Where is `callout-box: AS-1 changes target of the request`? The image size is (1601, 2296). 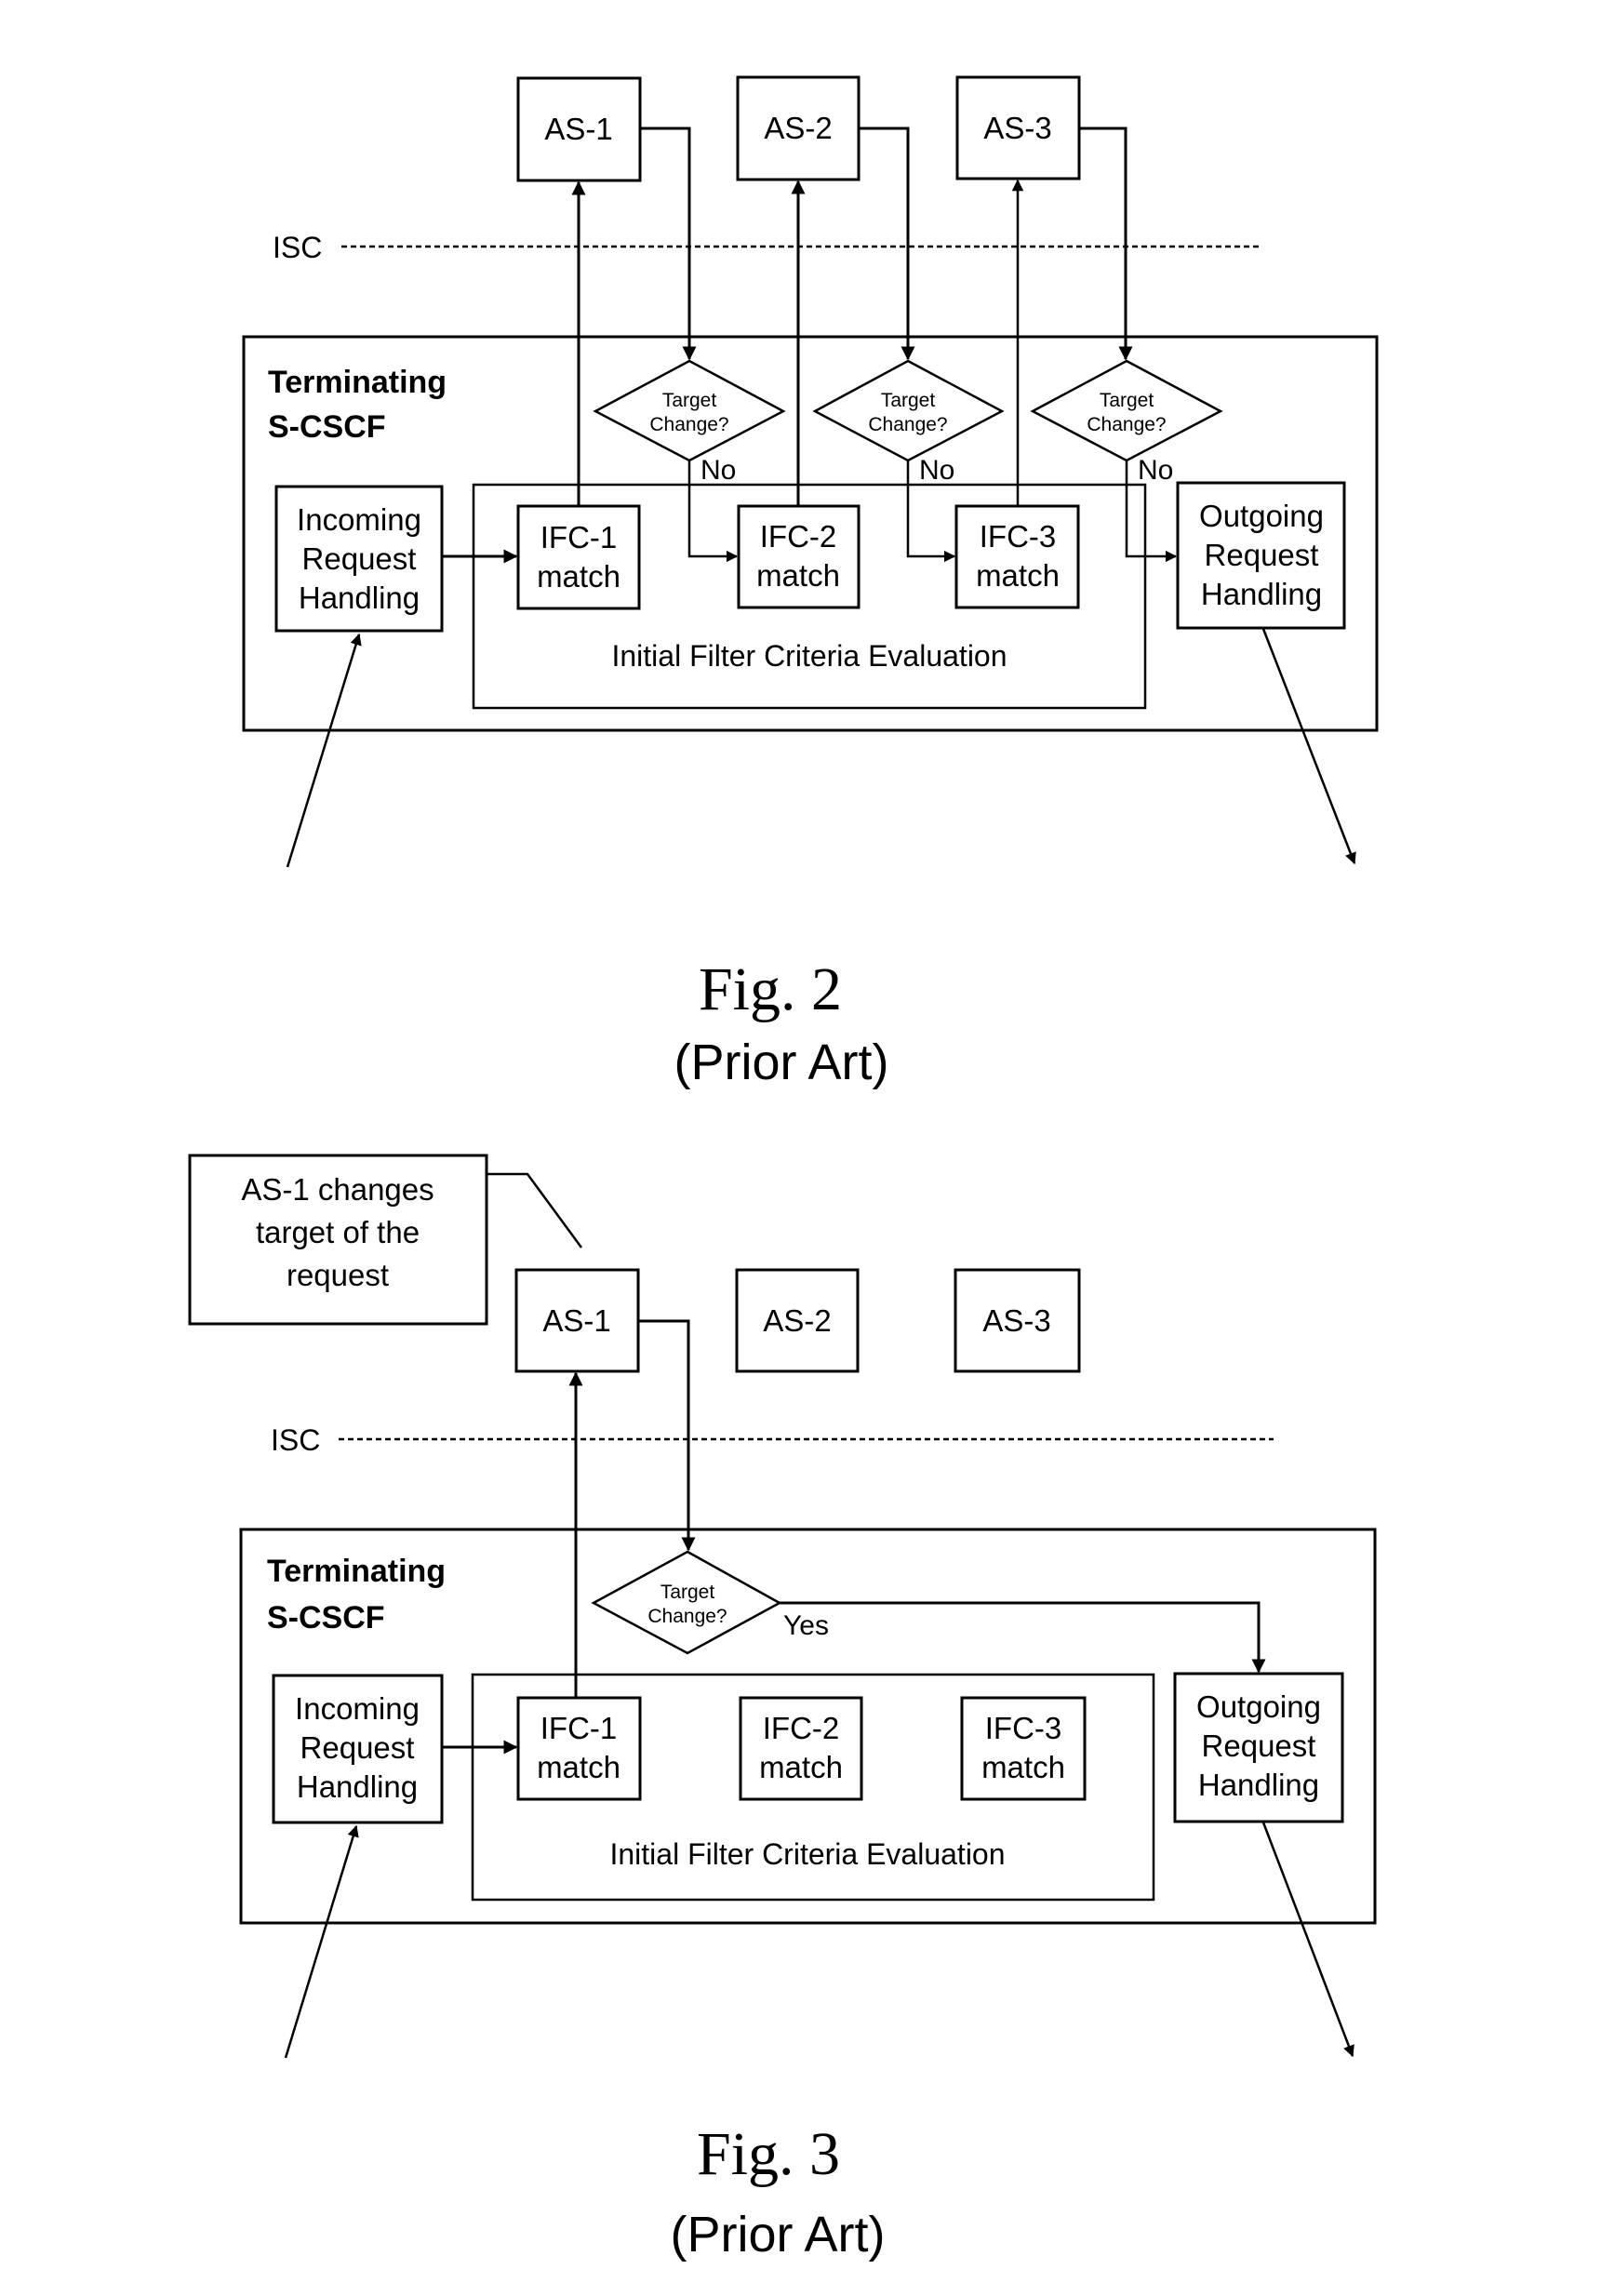
callout-box: AS-1 changes target of the request is located at coordinates (338, 1240).